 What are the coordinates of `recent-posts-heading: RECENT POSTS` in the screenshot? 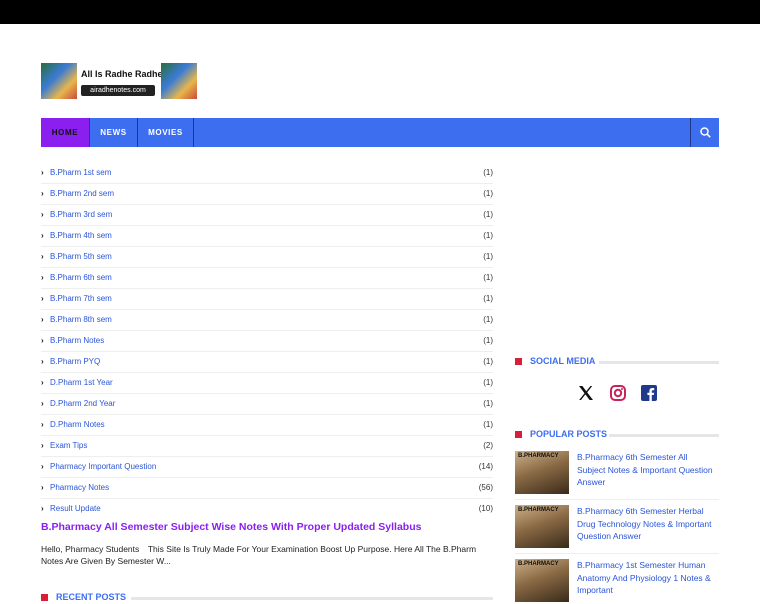 It's located at (267, 598).